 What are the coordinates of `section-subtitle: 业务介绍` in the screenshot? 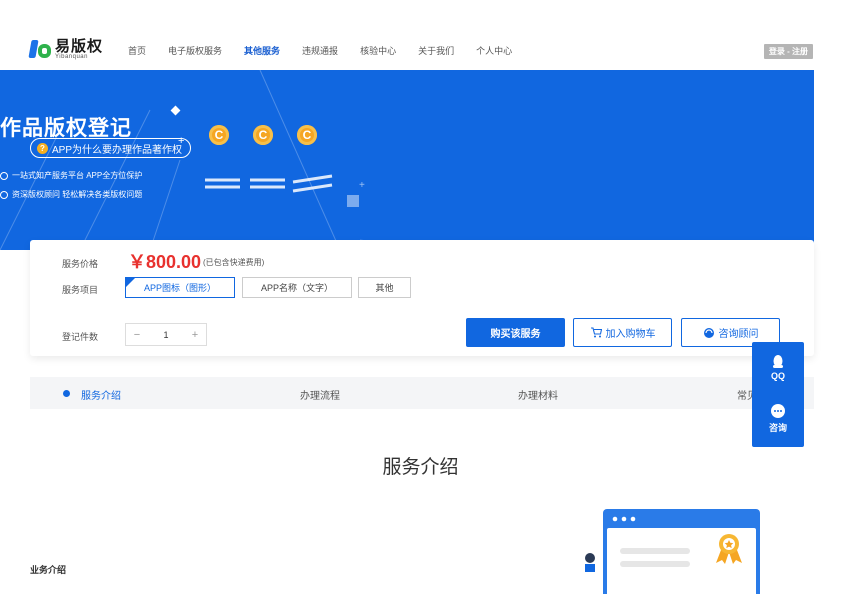 It's located at (48, 570).